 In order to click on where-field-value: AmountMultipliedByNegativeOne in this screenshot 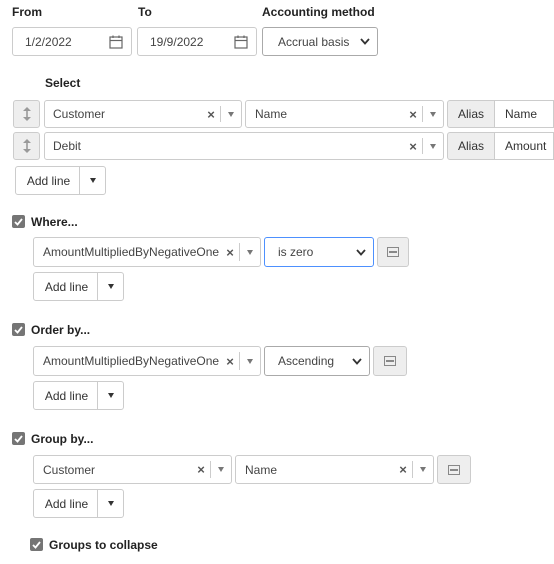, I will do `click(131, 252)`.